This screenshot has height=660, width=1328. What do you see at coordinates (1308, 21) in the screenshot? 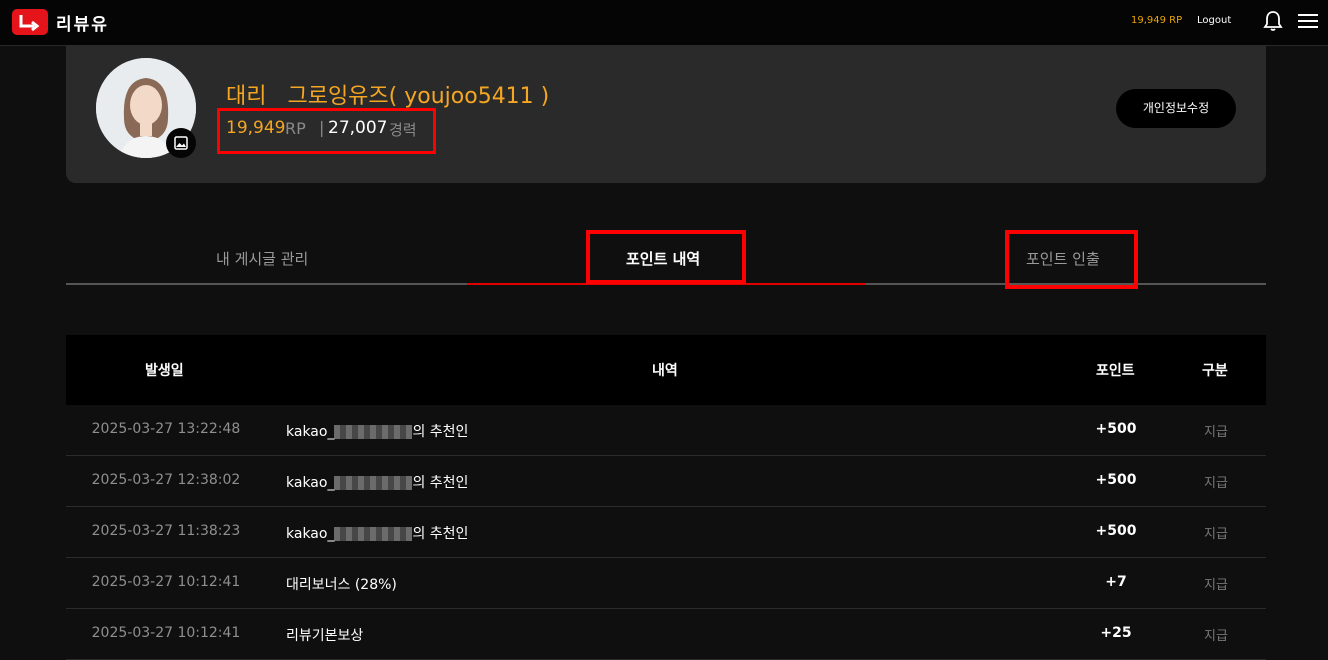
I see `menu-icon` at bounding box center [1308, 21].